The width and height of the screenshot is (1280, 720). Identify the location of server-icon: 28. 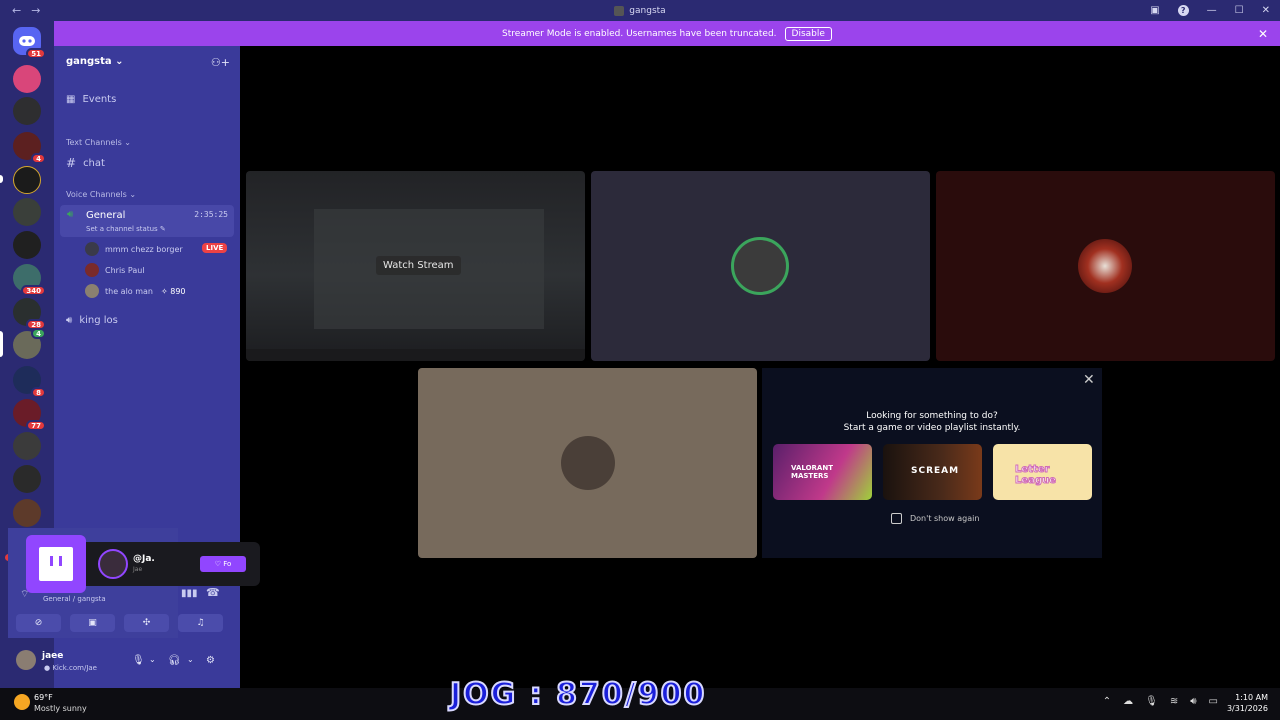
(29, 314).